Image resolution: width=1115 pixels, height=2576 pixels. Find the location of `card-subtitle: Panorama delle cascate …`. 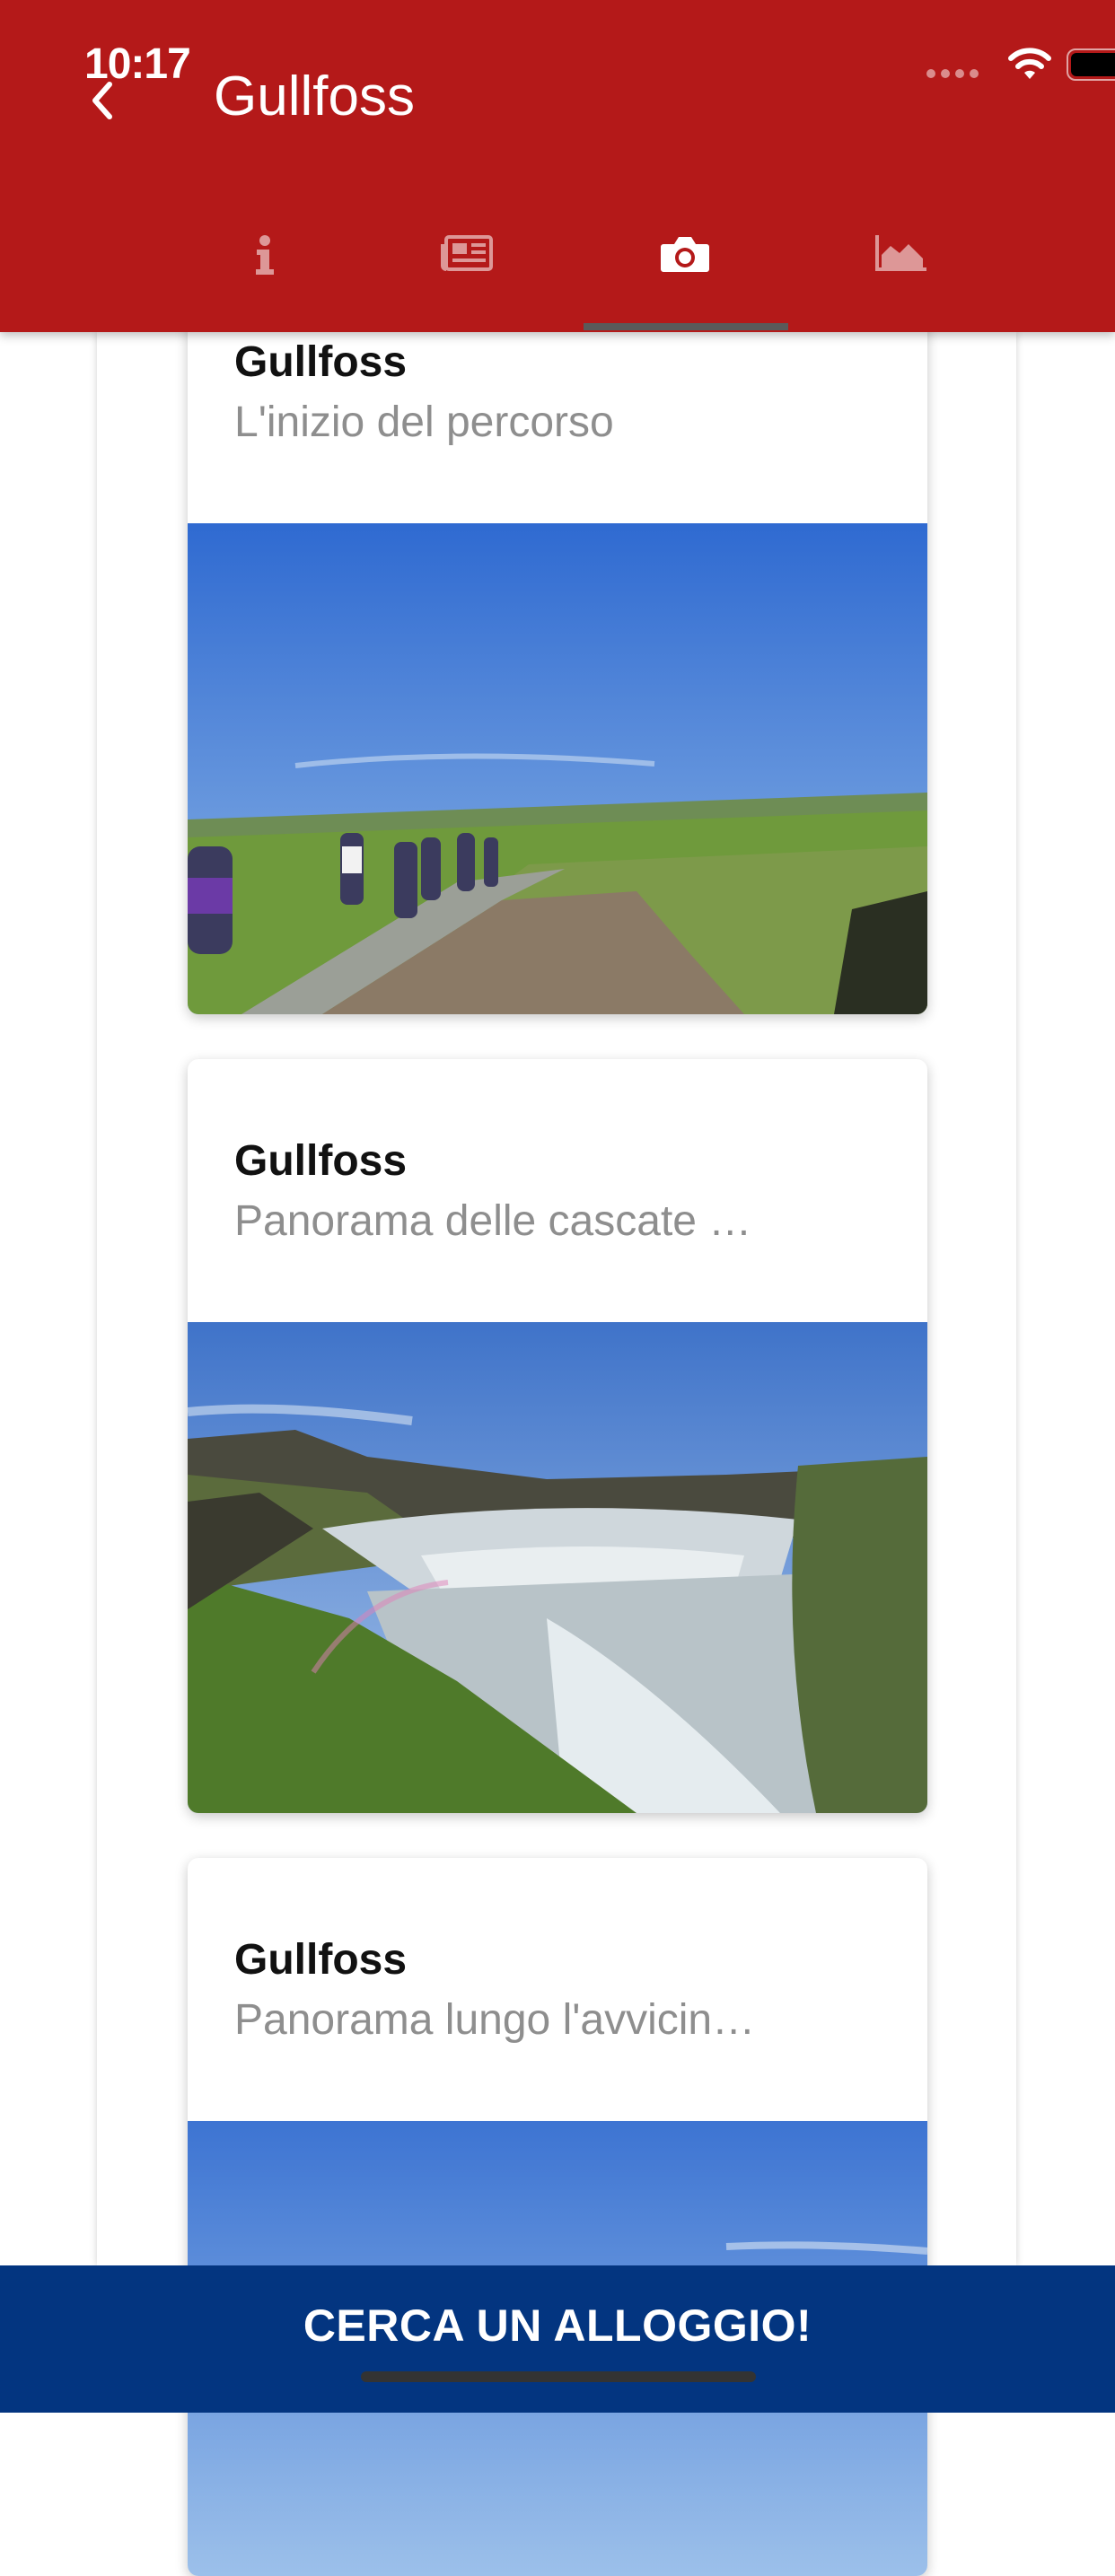

card-subtitle: Panorama delle cascate … is located at coordinates (493, 1221).